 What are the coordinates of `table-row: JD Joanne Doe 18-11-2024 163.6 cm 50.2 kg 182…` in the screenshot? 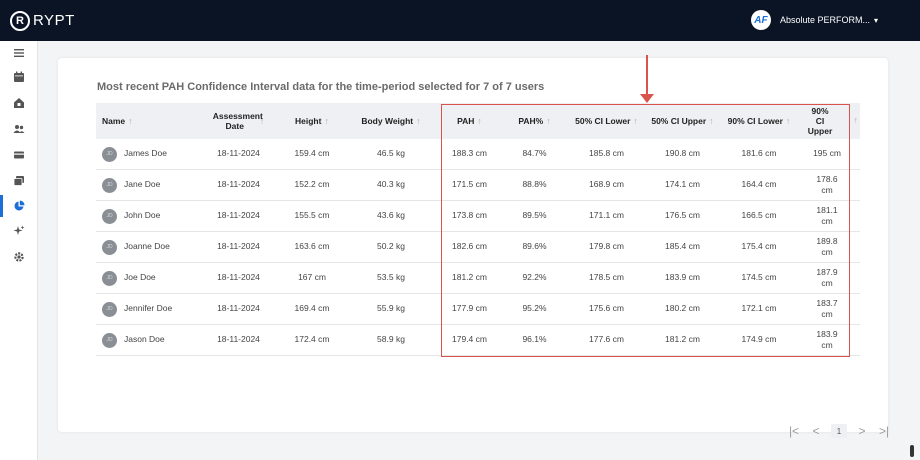 It's located at (478, 247).